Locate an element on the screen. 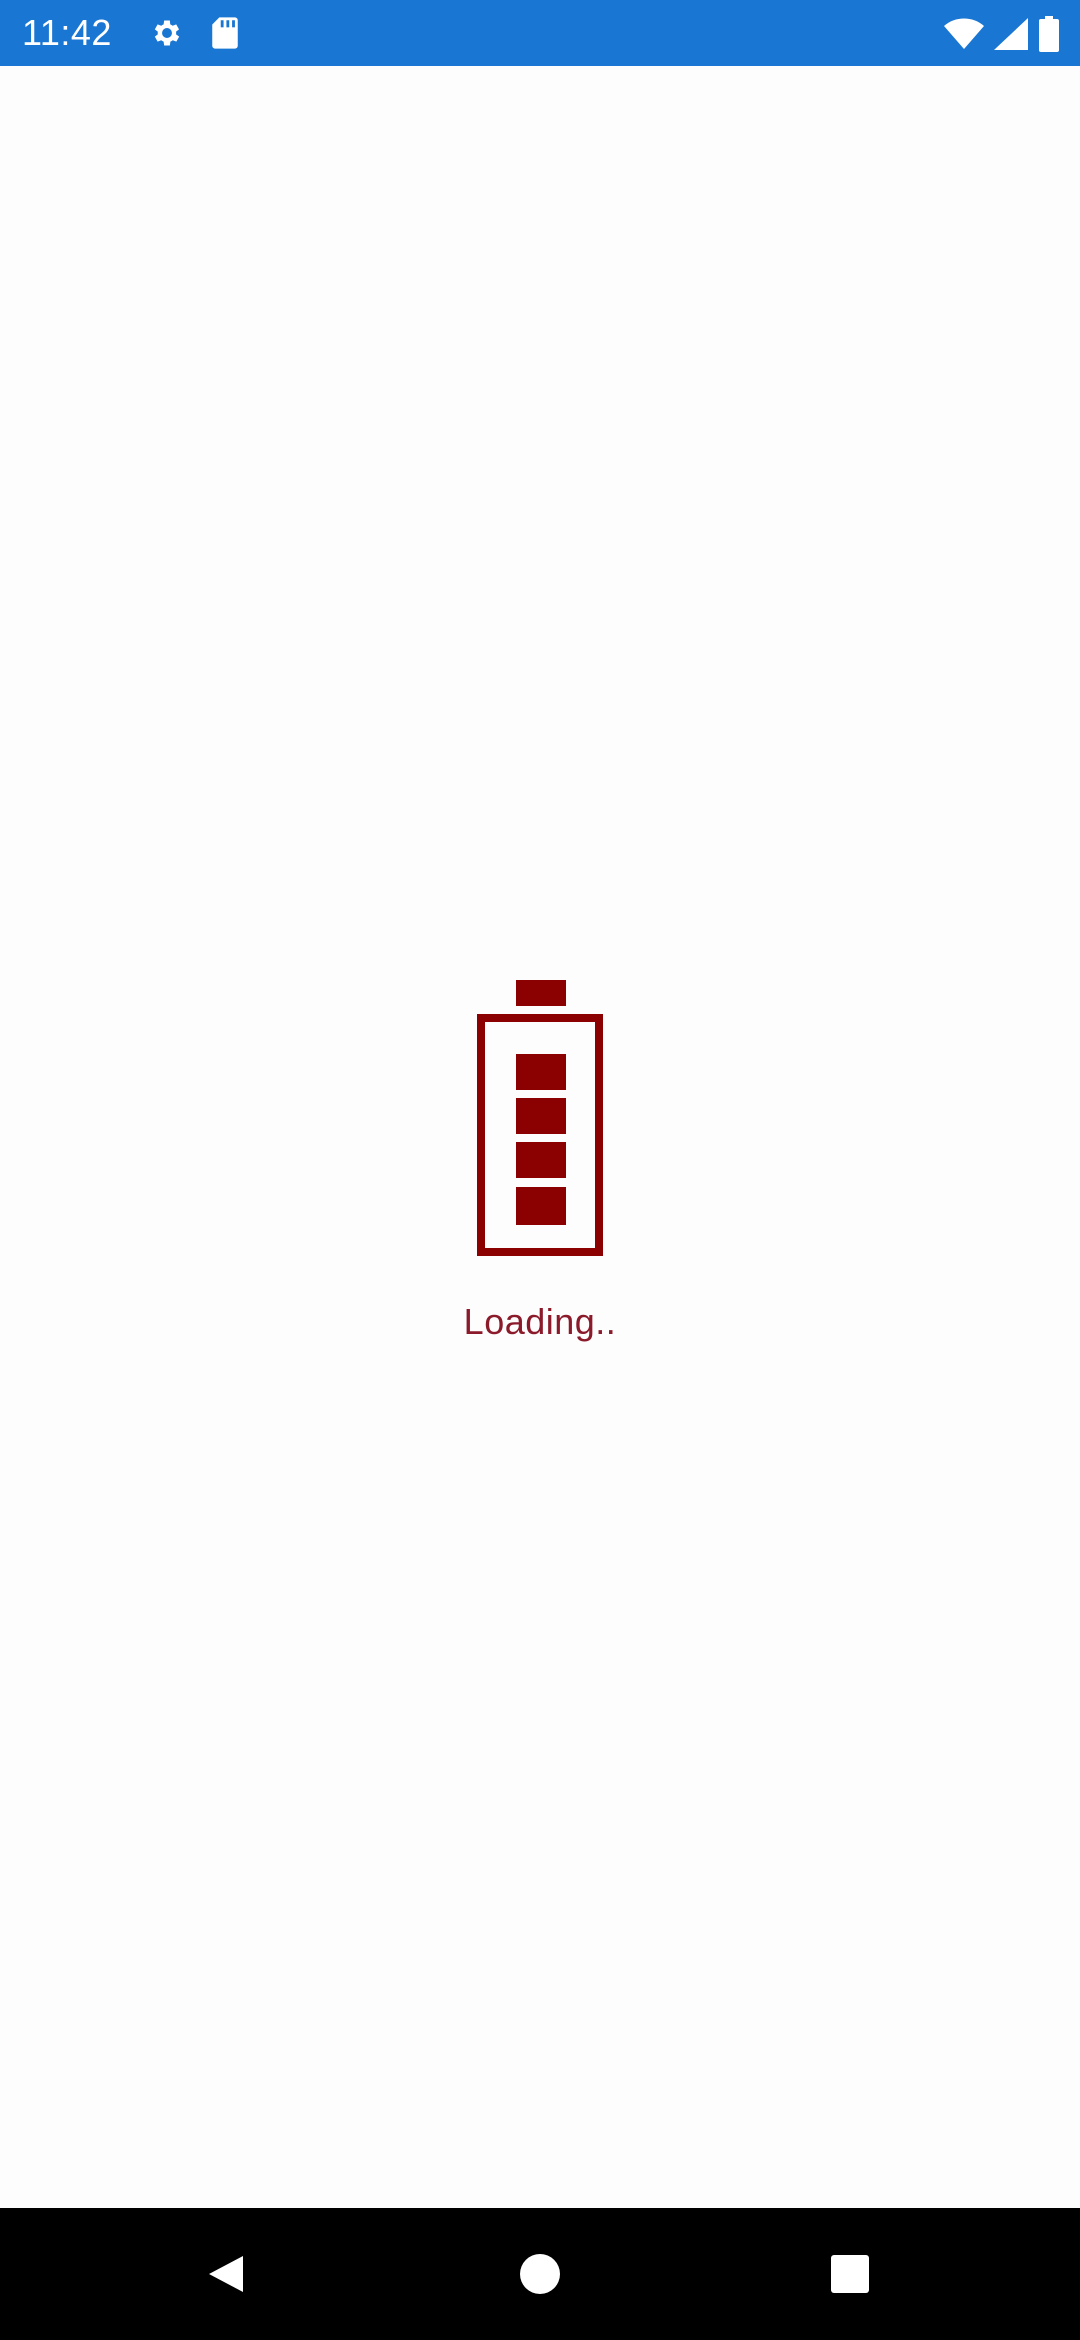 The image size is (1080, 2340). navigation-bar is located at coordinates (540, 2274).